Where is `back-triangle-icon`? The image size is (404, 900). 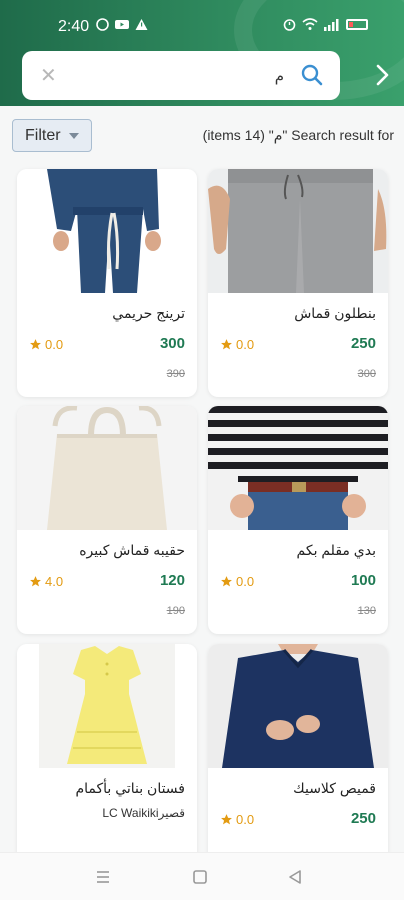 back-triangle-icon is located at coordinates (295, 877).